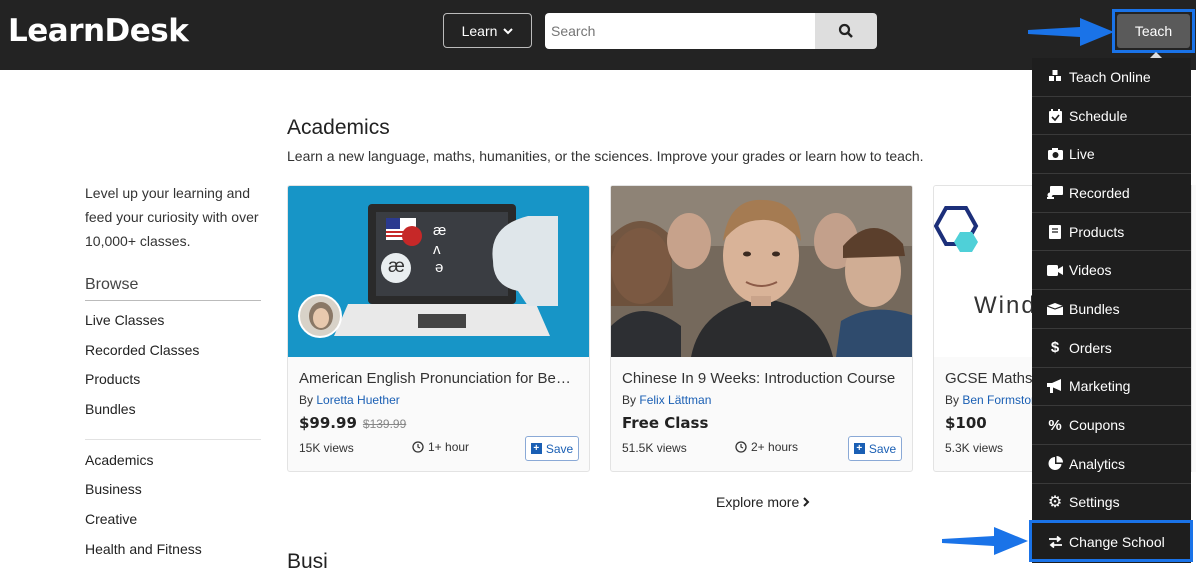  Describe the element at coordinates (1111, 116) in the screenshot. I see `menu-item-schedule: Schedule` at that location.